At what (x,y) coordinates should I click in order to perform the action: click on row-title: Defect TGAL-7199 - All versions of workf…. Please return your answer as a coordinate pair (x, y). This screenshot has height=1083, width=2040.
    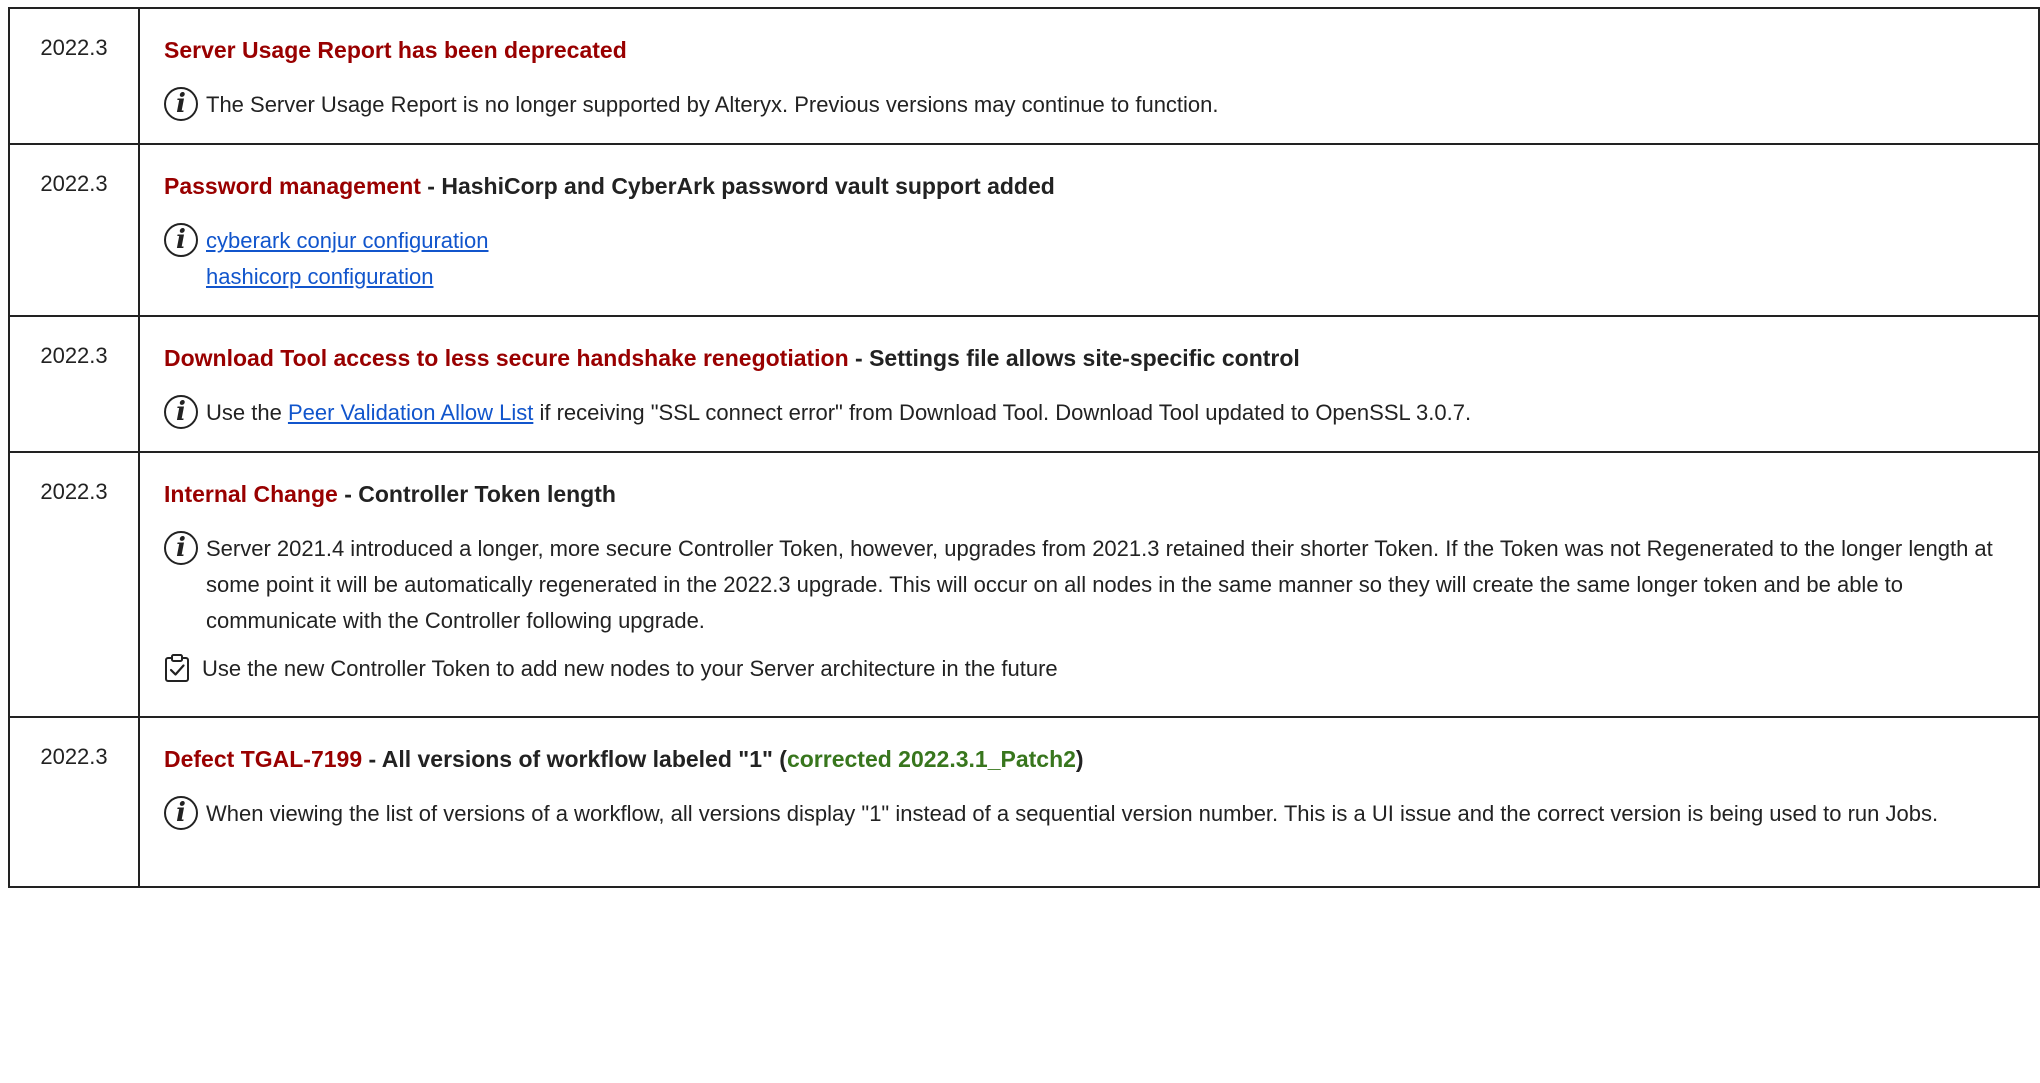
    Looking at the image, I should click on (1091, 759).